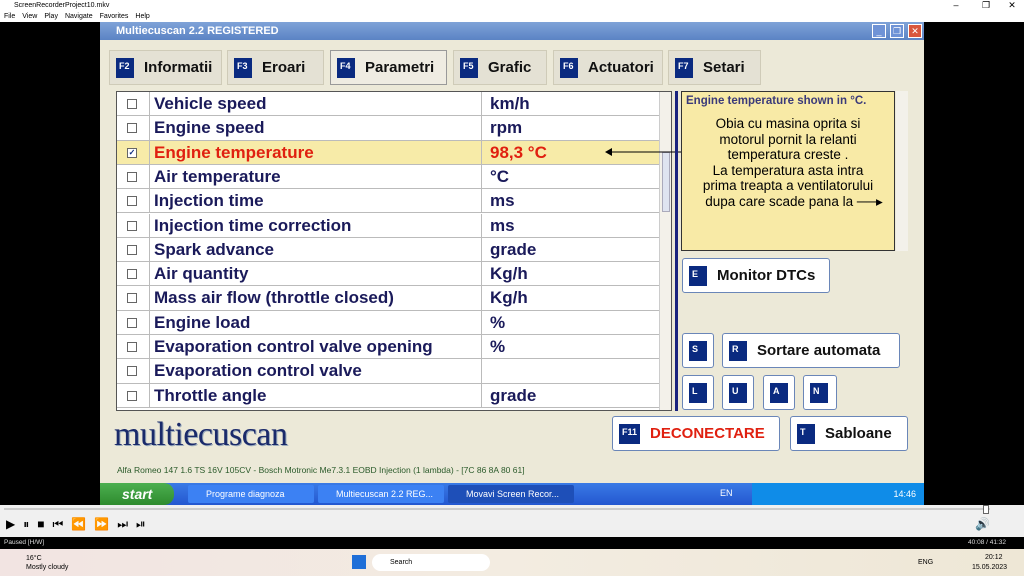 This screenshot has height=576, width=1024. I want to click on row-checkbox: ✓, so click(132, 152).